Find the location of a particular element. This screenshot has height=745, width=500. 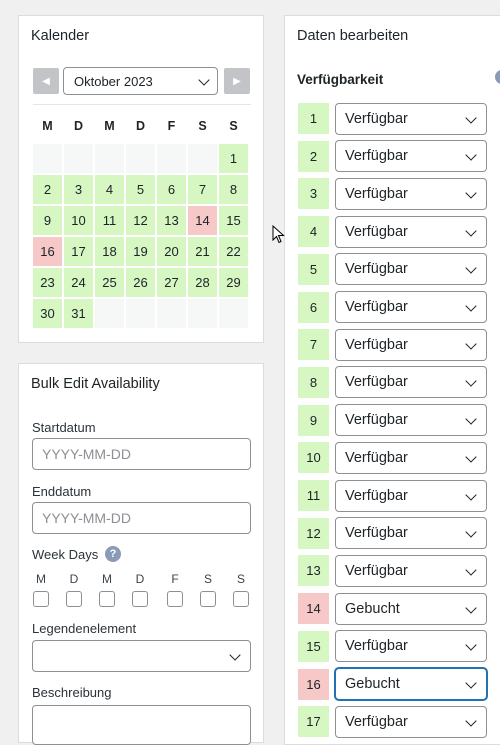

legend-item-select is located at coordinates (141, 656).